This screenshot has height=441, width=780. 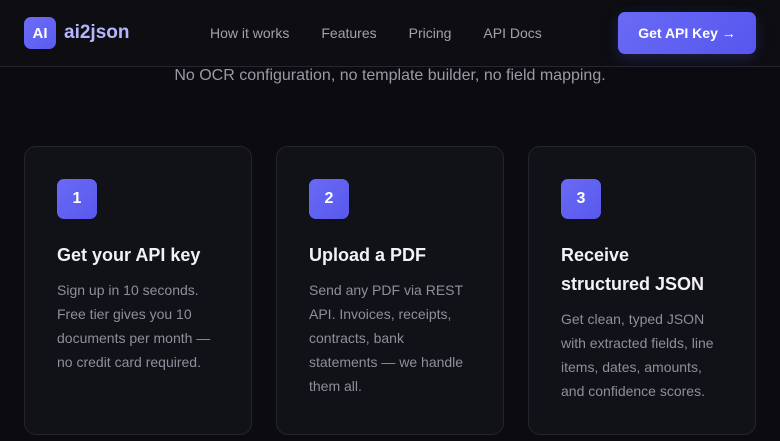 I want to click on step-title: Get your API key, so click(x=129, y=255).